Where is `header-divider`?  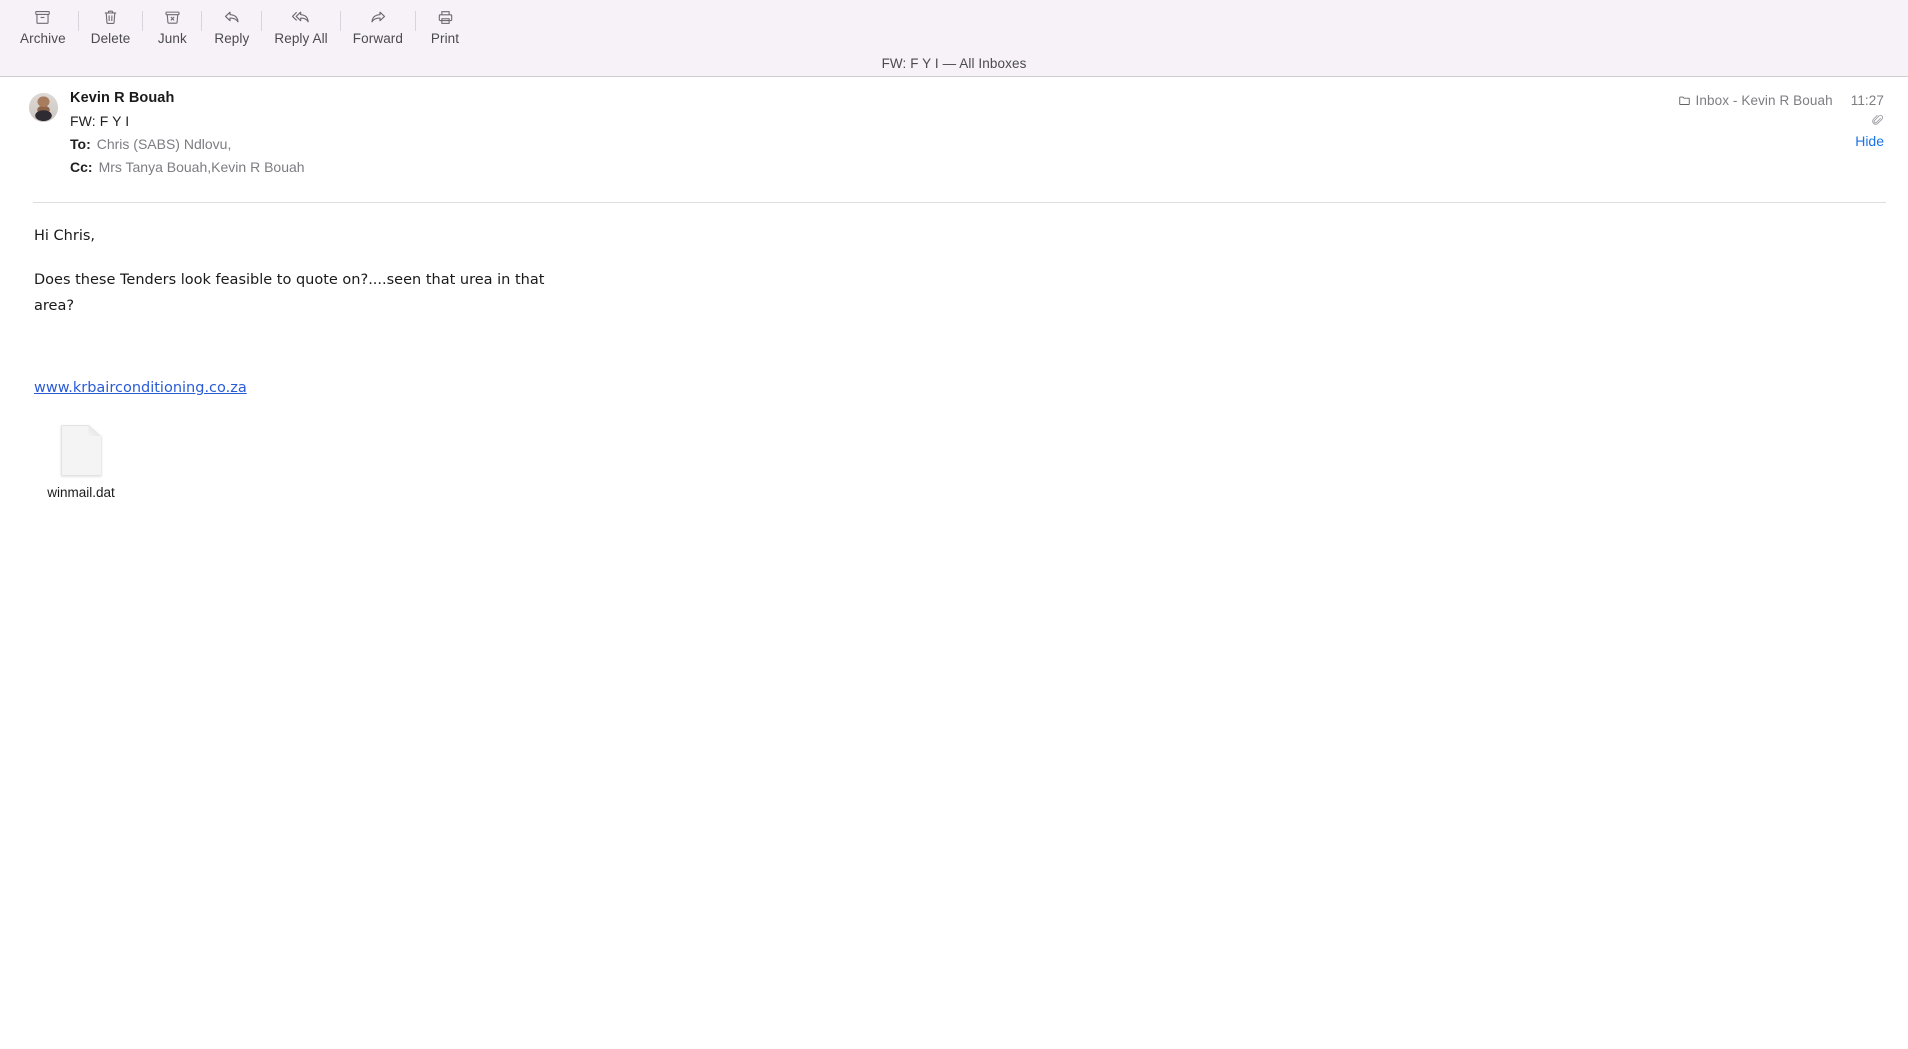 header-divider is located at coordinates (959, 202).